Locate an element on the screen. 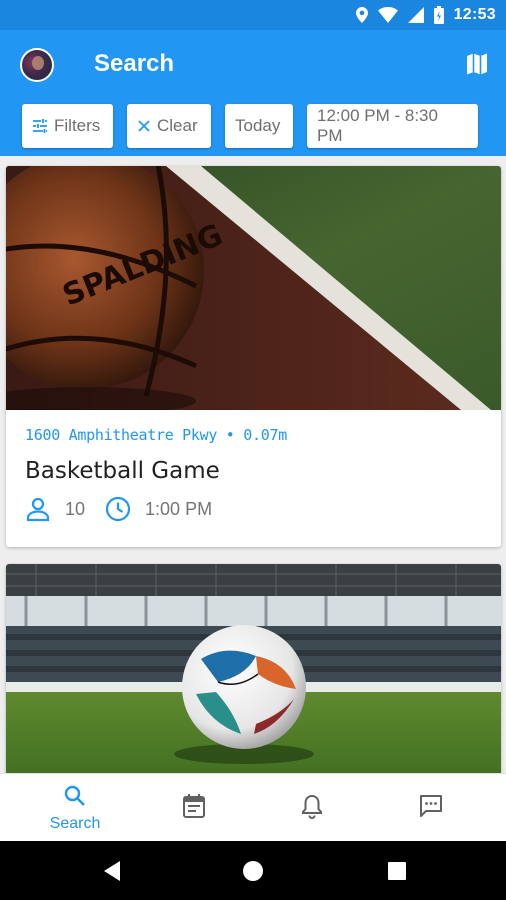 Image resolution: width=506 pixels, height=900 pixels. event-meta: 10 1:00 PM is located at coordinates (253, 509).